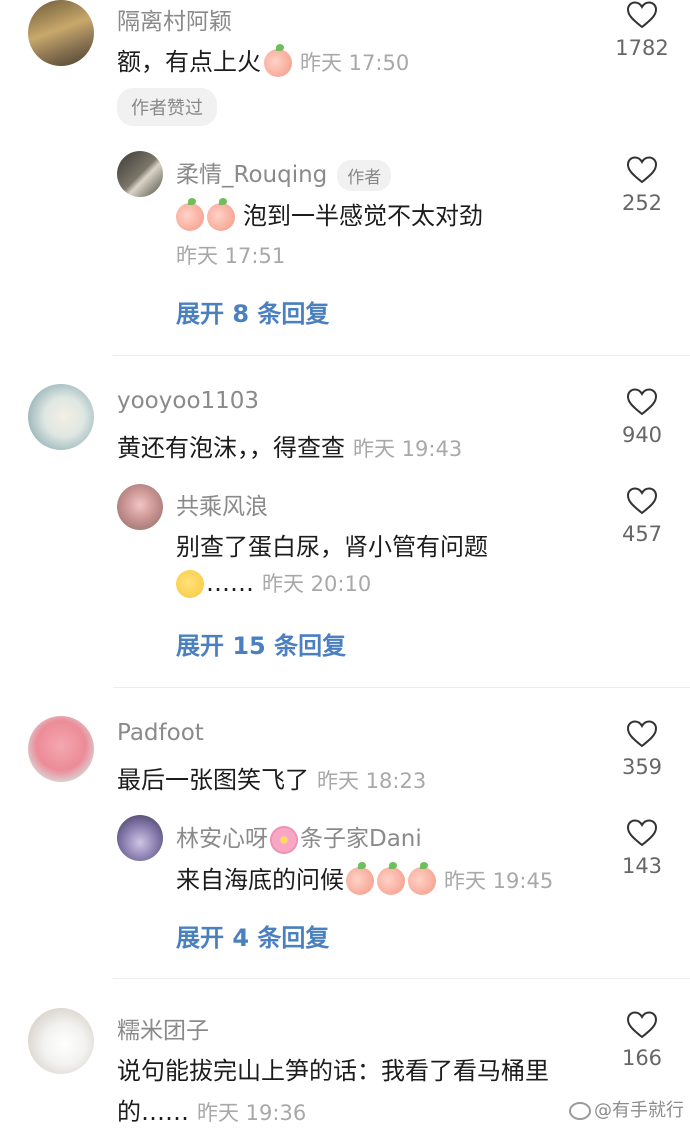 This screenshot has width=690, height=1130. Describe the element at coordinates (642, 534) in the screenshot. I see `like-count: 457` at that location.